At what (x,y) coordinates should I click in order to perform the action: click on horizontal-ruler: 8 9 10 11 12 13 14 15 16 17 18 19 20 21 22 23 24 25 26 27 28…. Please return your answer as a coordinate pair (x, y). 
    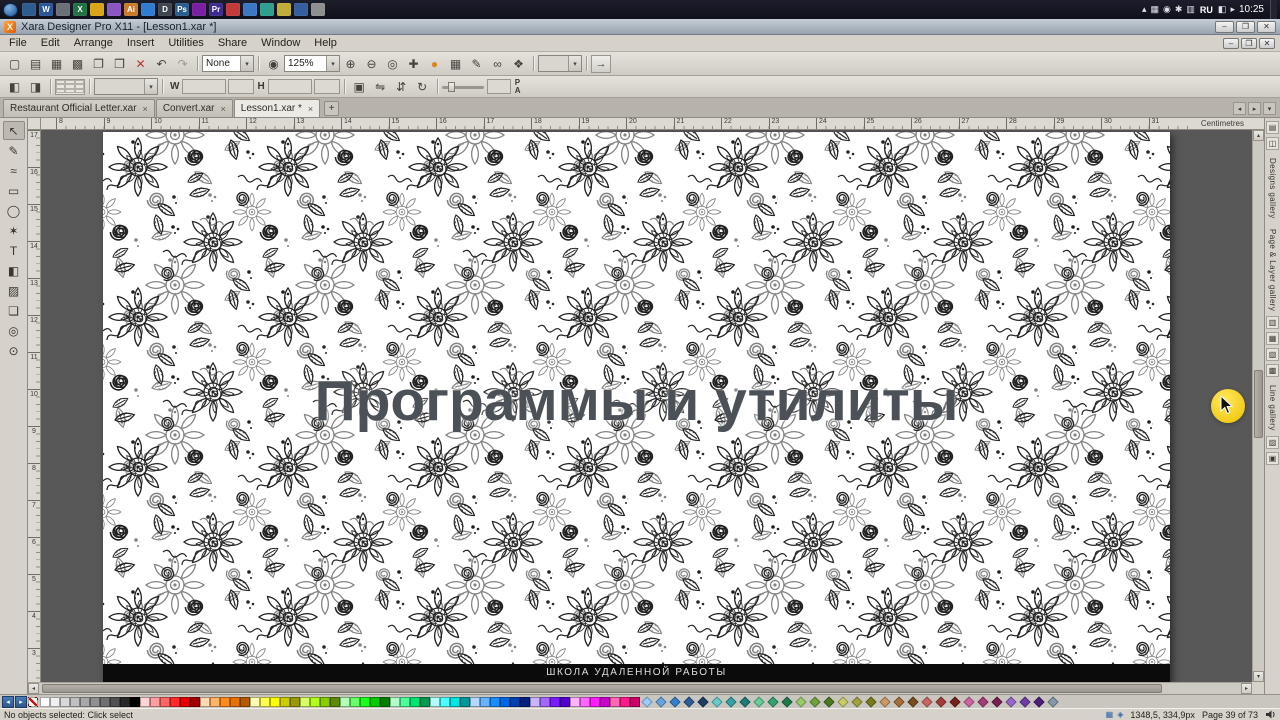
    Looking at the image, I should click on (652, 124).